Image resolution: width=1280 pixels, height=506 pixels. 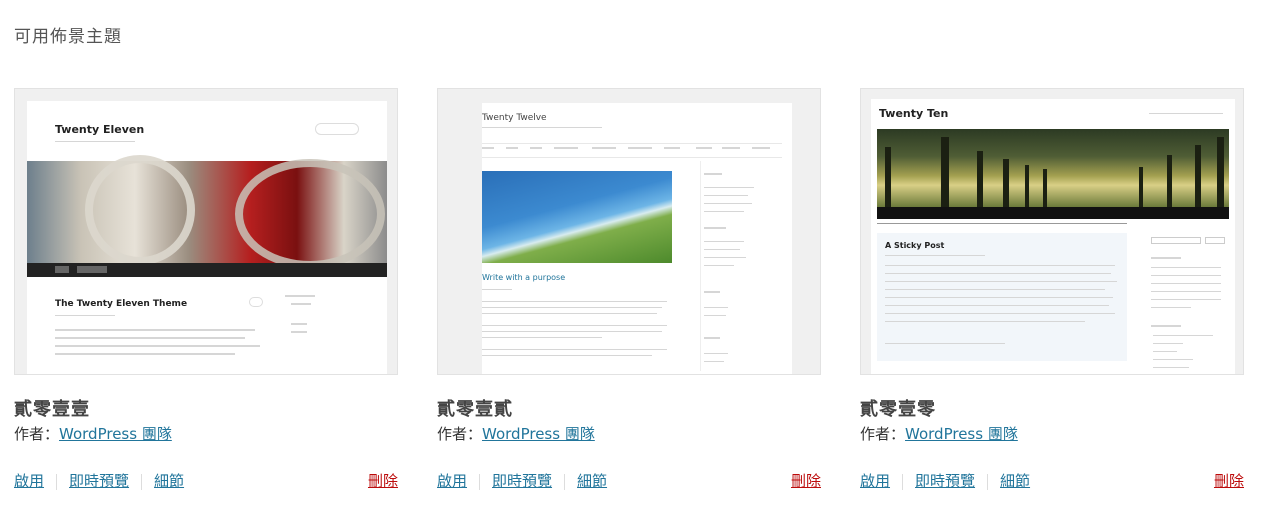 I want to click on theme-preview-site: Twenty Twelve Write with a purpose, so click(x=637, y=238).